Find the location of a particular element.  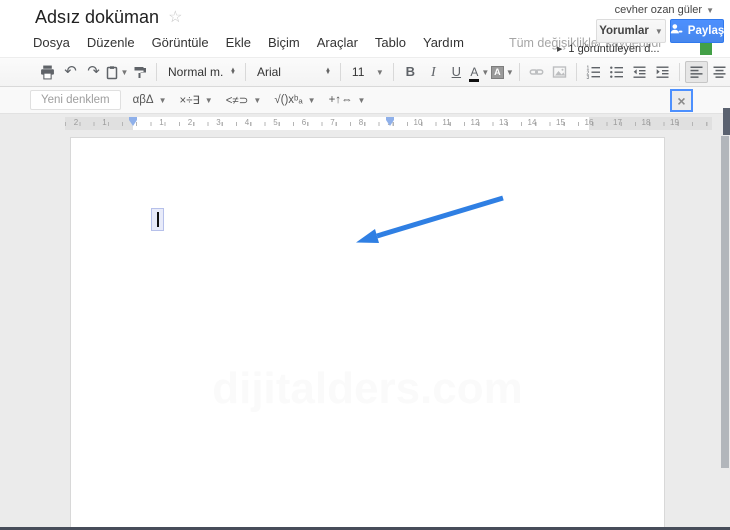

style-select: Normal m... ▲ ▼ is located at coordinates (201, 72).